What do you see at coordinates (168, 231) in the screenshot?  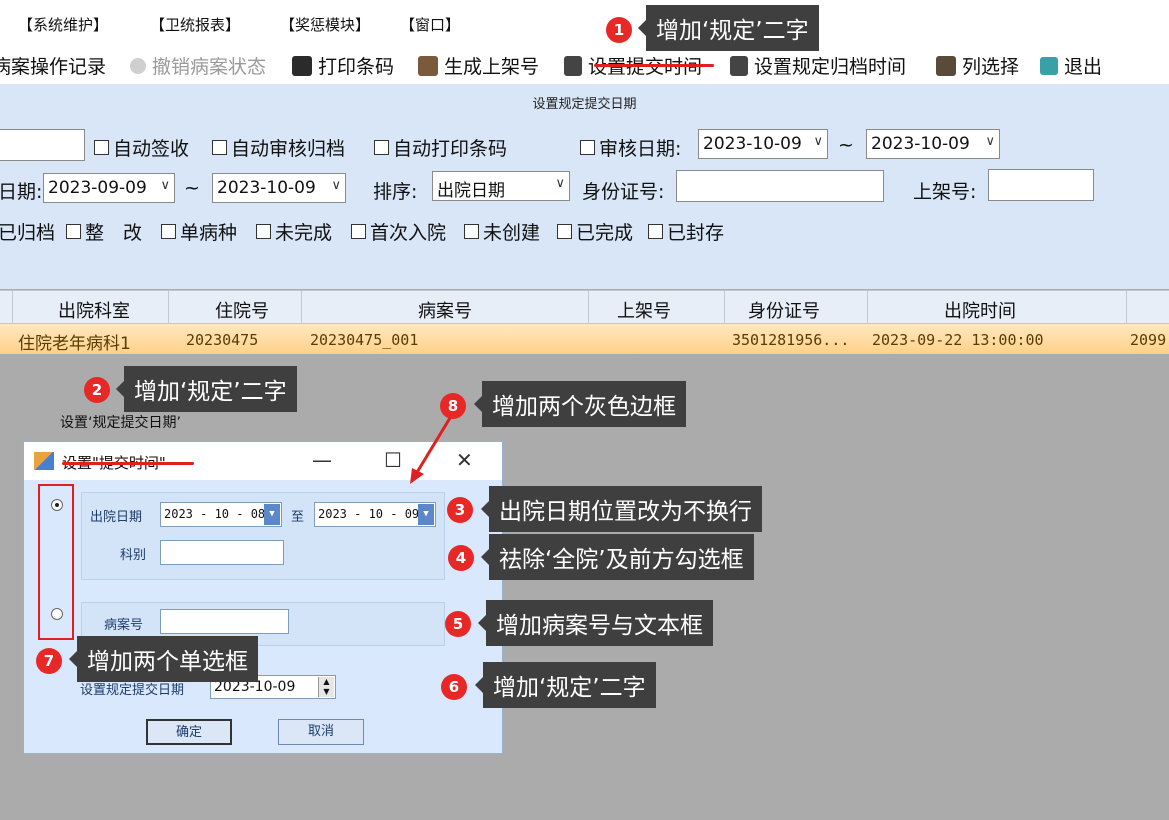 I see `single-disease-box` at bounding box center [168, 231].